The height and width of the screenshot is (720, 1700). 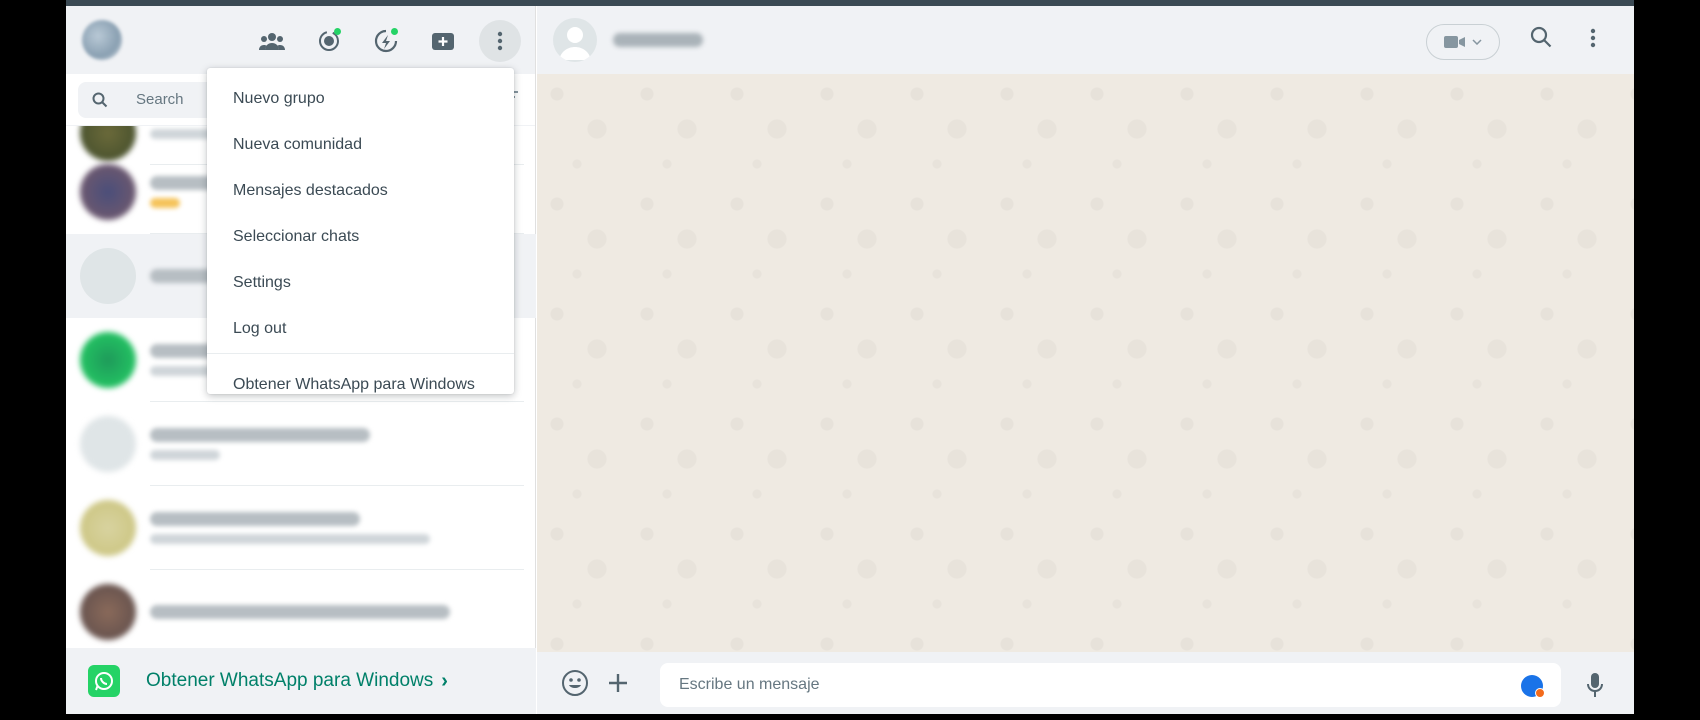 I want to click on message-placeholder: Escribe un mensaje, so click(x=749, y=684).